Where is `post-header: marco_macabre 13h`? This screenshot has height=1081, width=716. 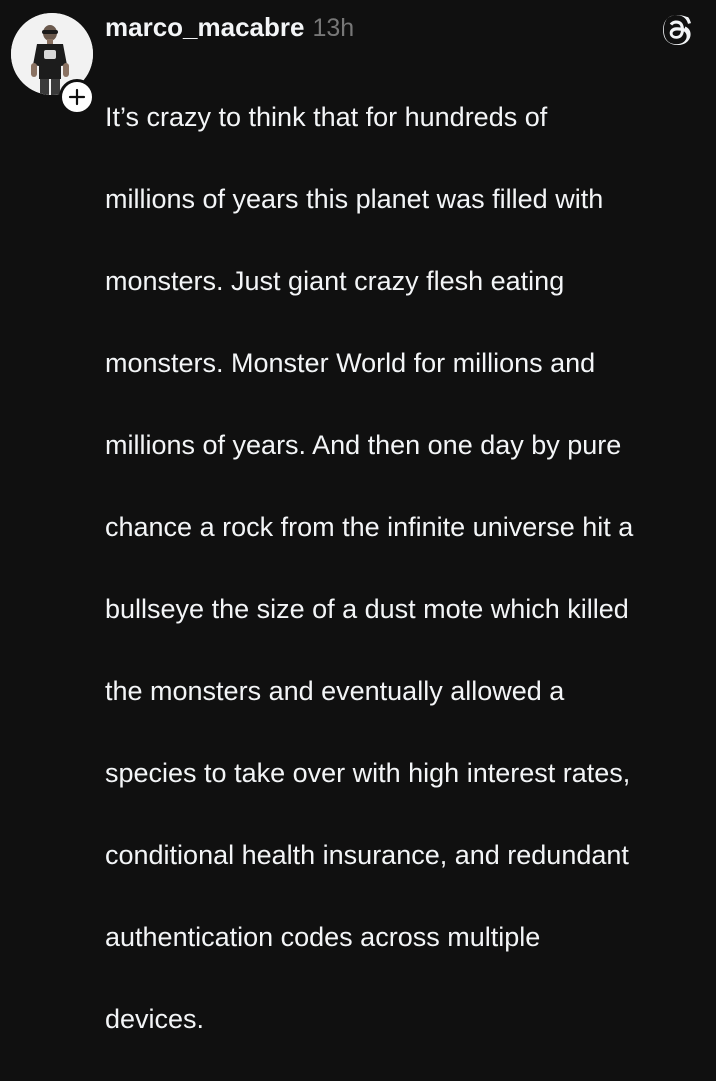 post-header: marco_macabre 13h is located at coordinates (229, 29).